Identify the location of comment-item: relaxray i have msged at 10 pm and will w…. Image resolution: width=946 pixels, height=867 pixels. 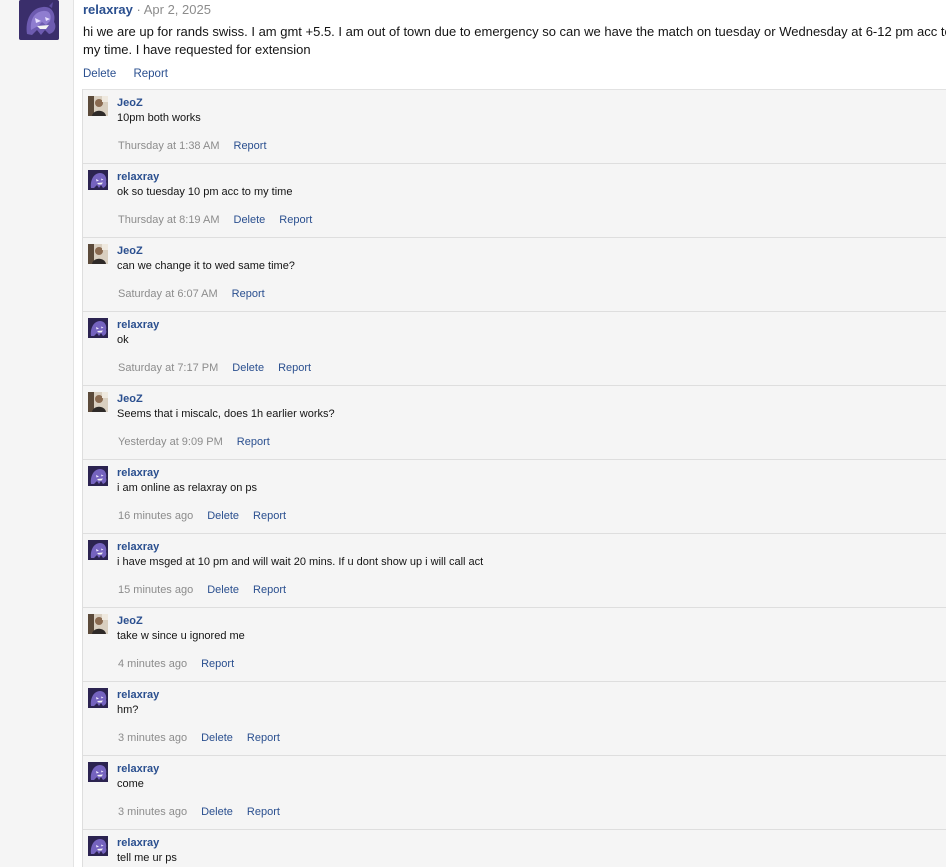
(514, 570).